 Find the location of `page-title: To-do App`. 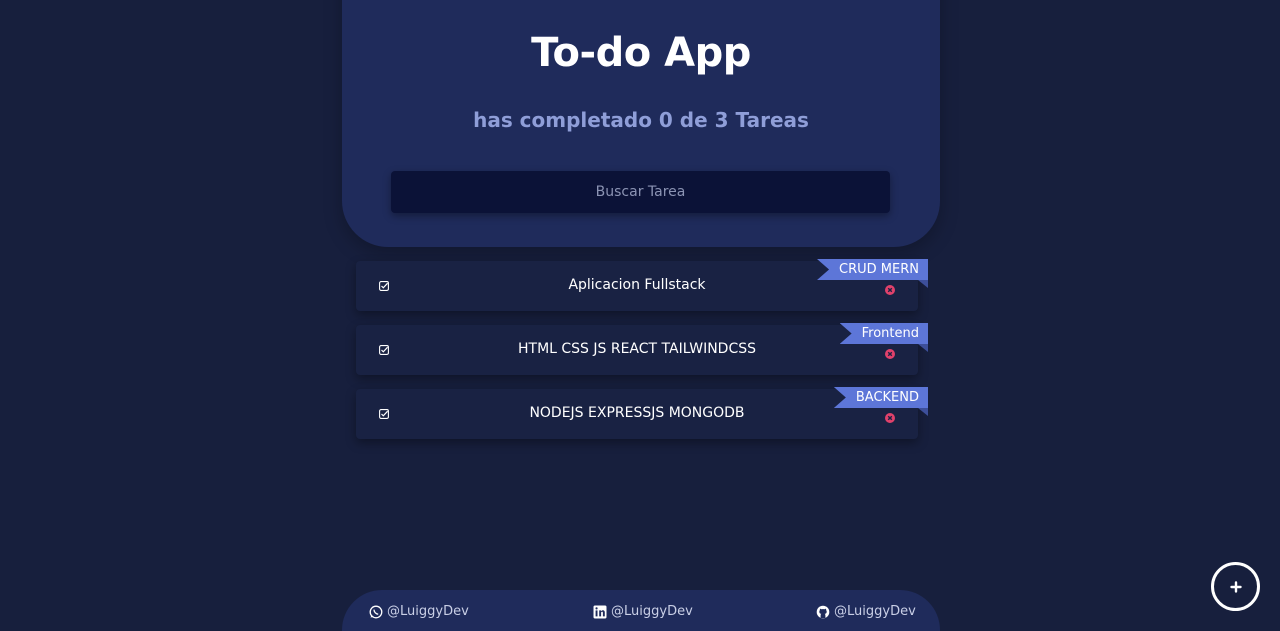

page-title: To-do App is located at coordinates (641, 53).